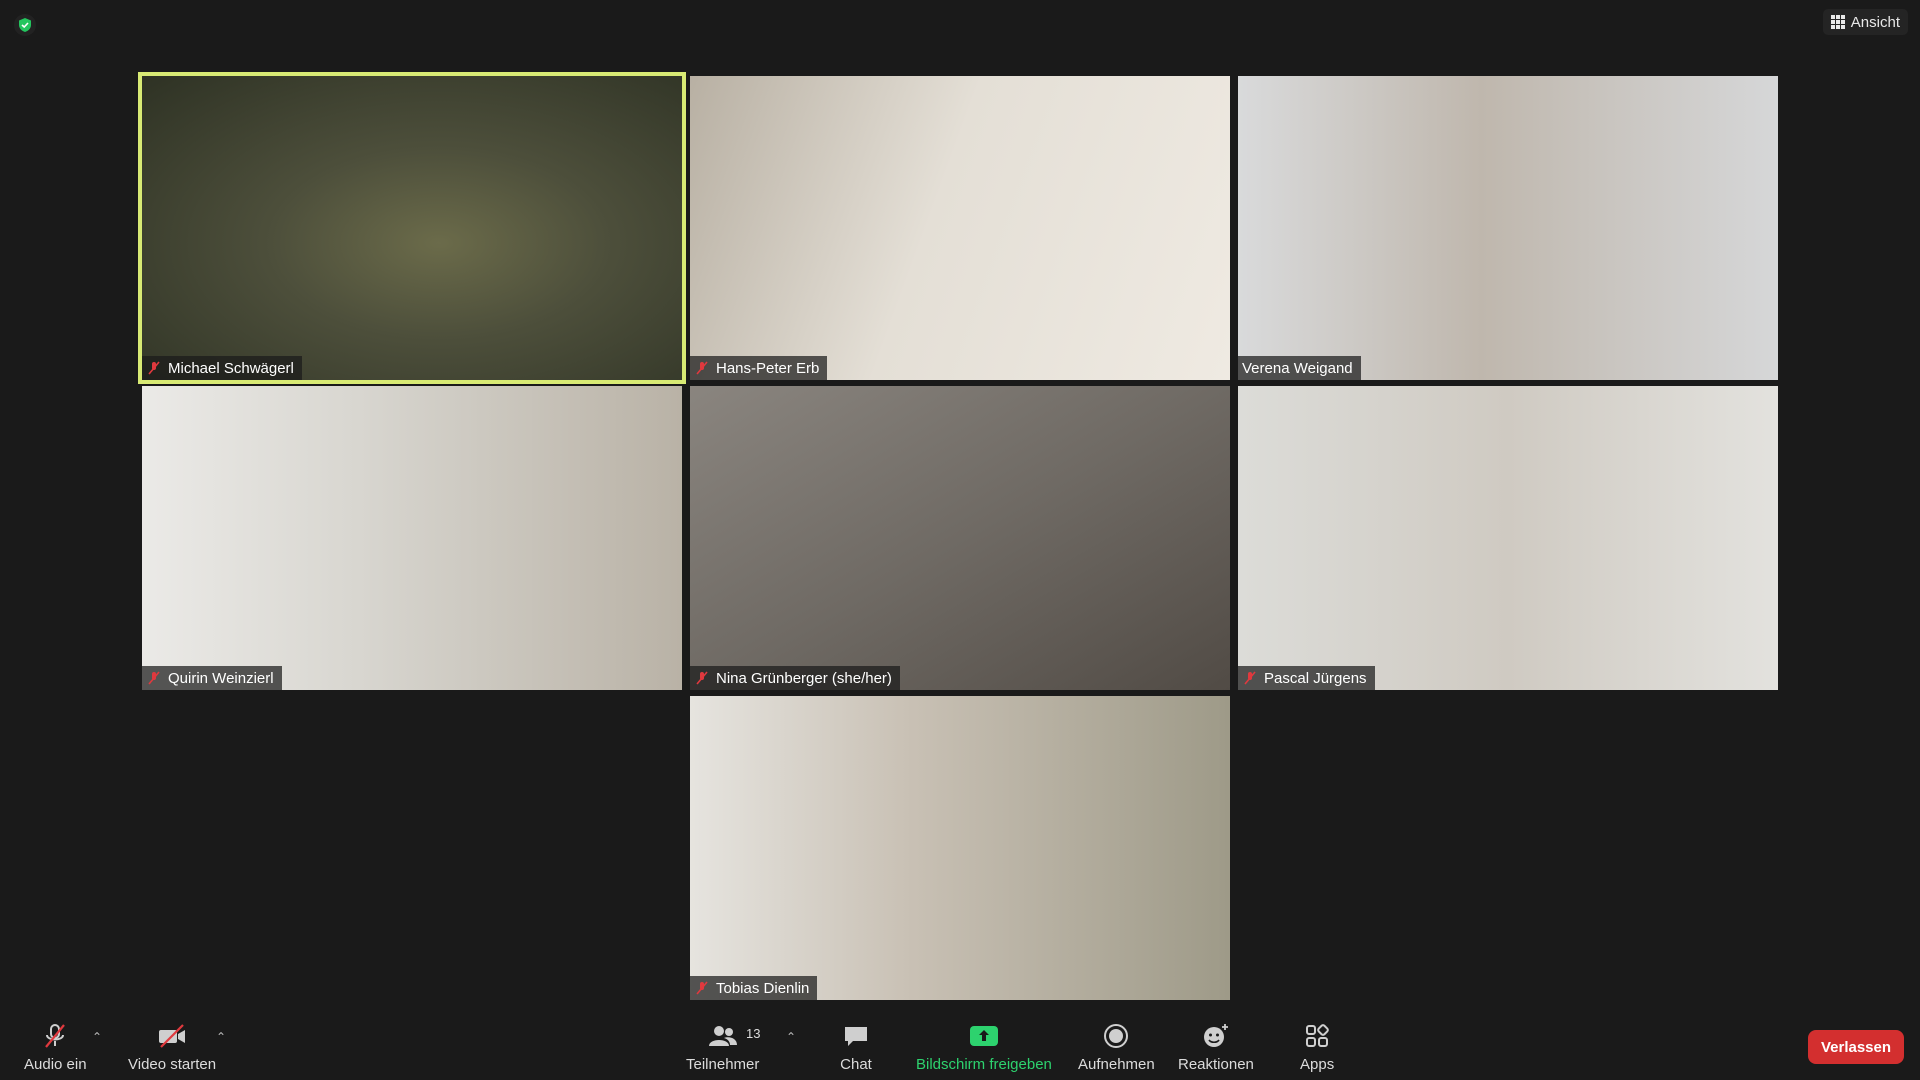 The image size is (1920, 1080). I want to click on grid-icon, so click(1837, 22).